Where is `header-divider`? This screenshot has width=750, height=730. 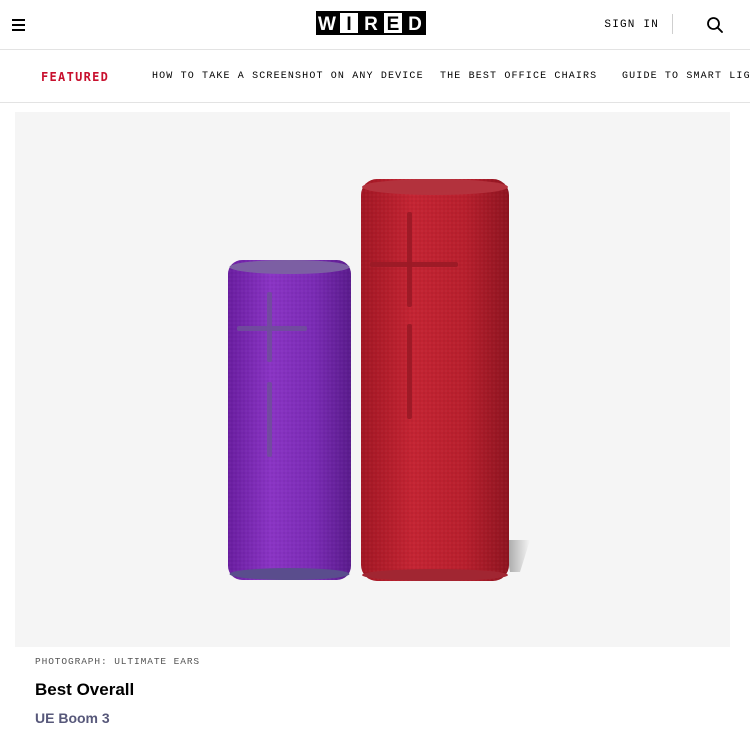
header-divider is located at coordinates (672, 24).